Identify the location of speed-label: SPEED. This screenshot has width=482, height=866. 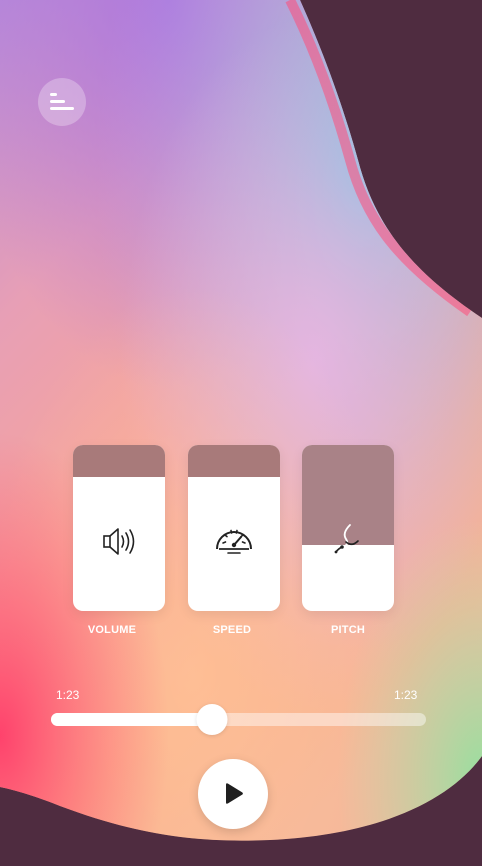
(232, 630).